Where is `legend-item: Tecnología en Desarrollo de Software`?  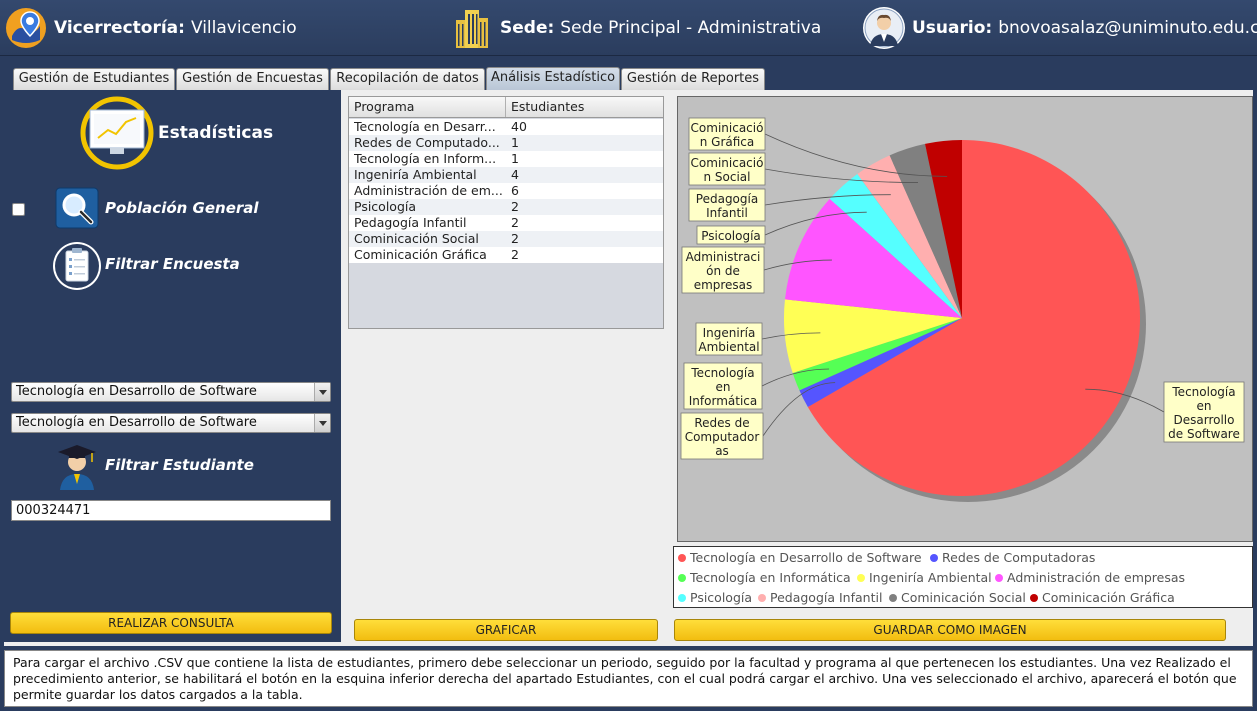 legend-item: Tecnología en Desarrollo de Software is located at coordinates (800, 557).